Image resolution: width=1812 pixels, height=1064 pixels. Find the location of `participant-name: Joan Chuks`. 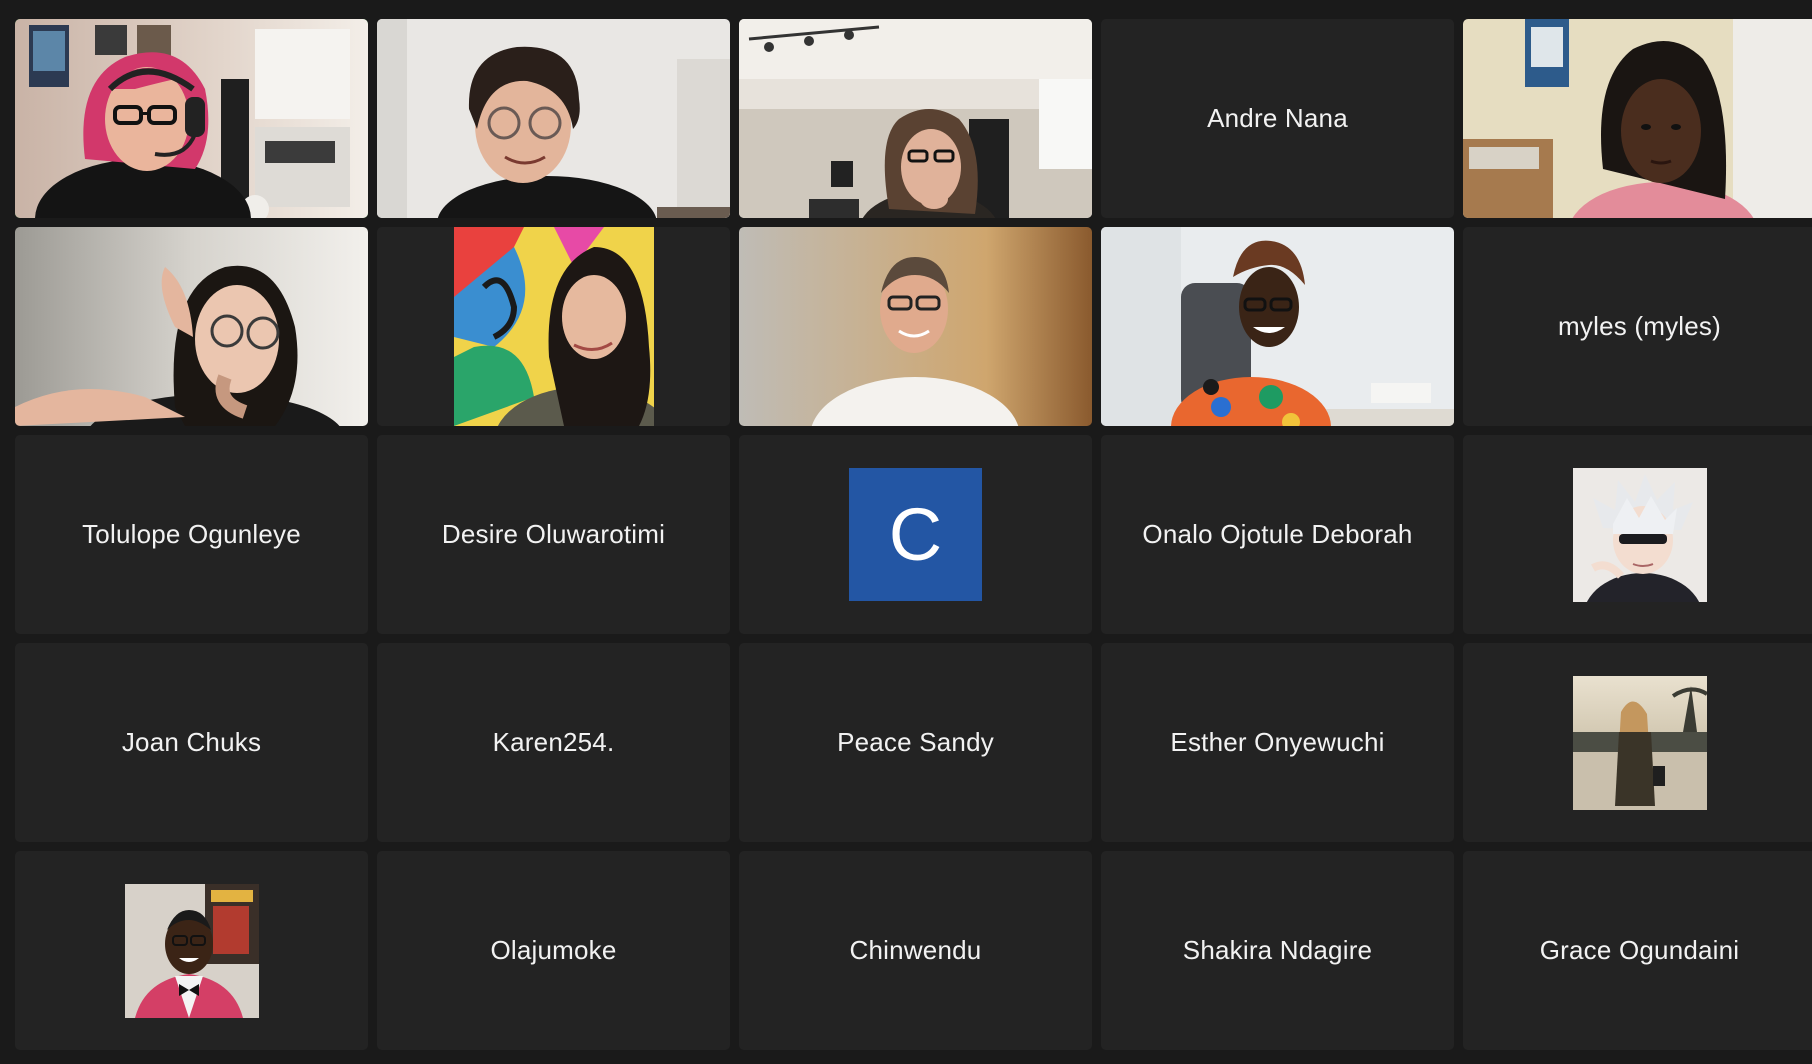

participant-name: Joan Chuks is located at coordinates (191, 742).